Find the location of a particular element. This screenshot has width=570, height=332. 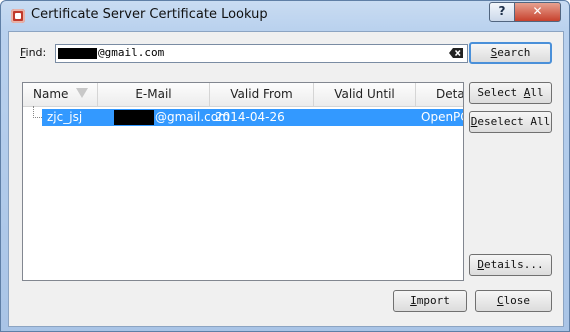

cell-name: zjc_jsj is located at coordinates (65, 117).